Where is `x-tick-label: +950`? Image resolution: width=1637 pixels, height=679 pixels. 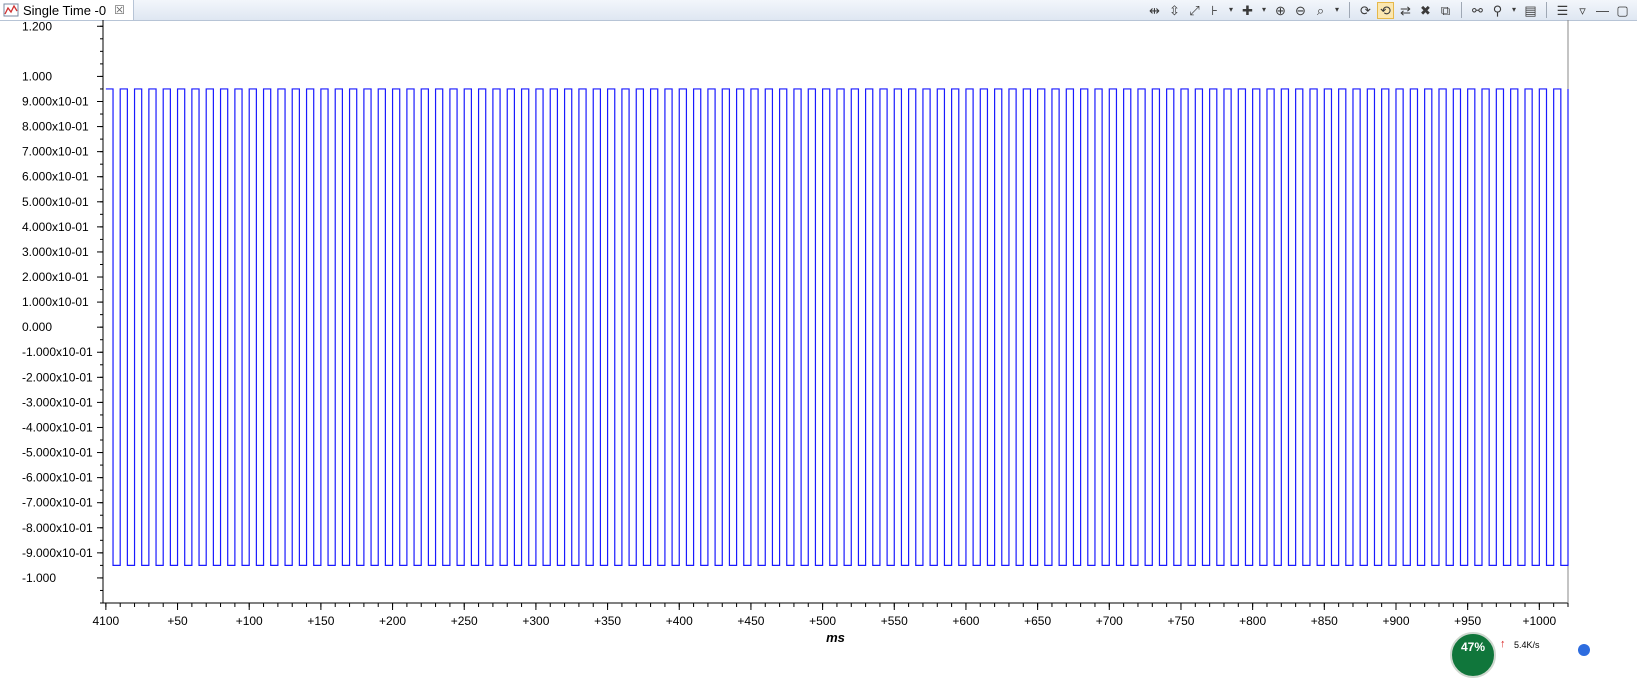 x-tick-label: +950 is located at coordinates (1467, 621).